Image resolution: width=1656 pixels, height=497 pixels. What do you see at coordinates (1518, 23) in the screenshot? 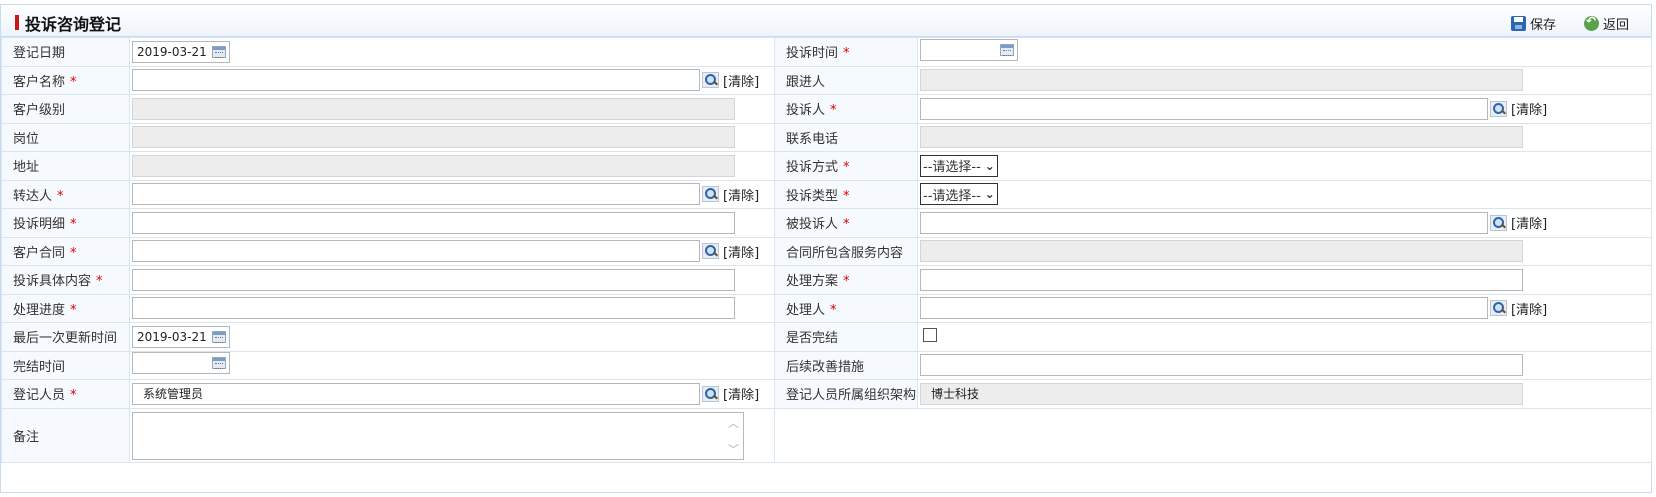
I see `save-icon` at bounding box center [1518, 23].